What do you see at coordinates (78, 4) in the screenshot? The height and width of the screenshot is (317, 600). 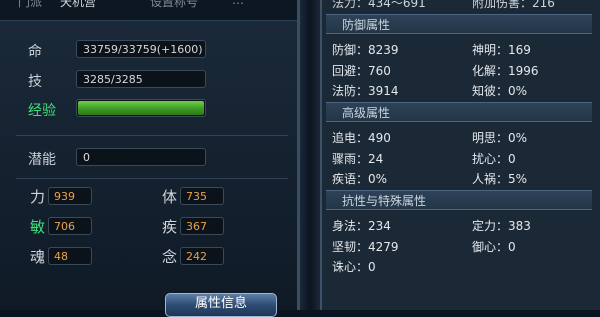 I see `top-value-faction: 天机营` at bounding box center [78, 4].